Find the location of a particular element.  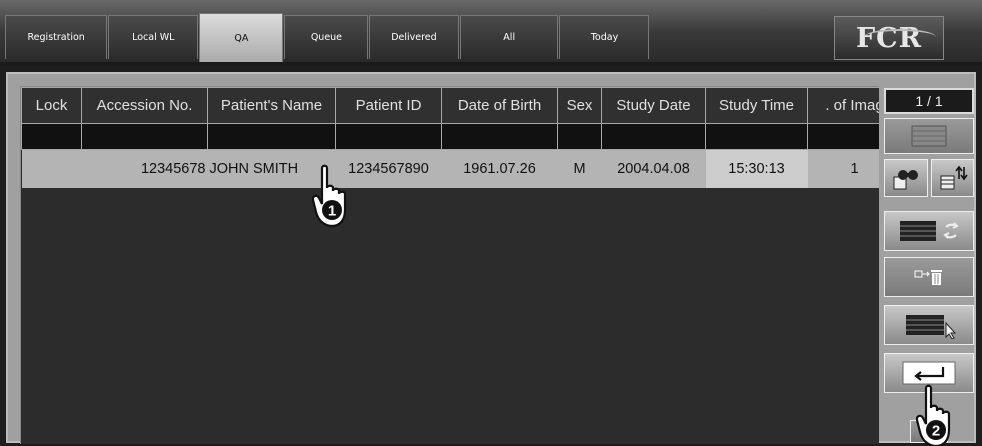

tab-delivered: Delivered is located at coordinates (414, 37).